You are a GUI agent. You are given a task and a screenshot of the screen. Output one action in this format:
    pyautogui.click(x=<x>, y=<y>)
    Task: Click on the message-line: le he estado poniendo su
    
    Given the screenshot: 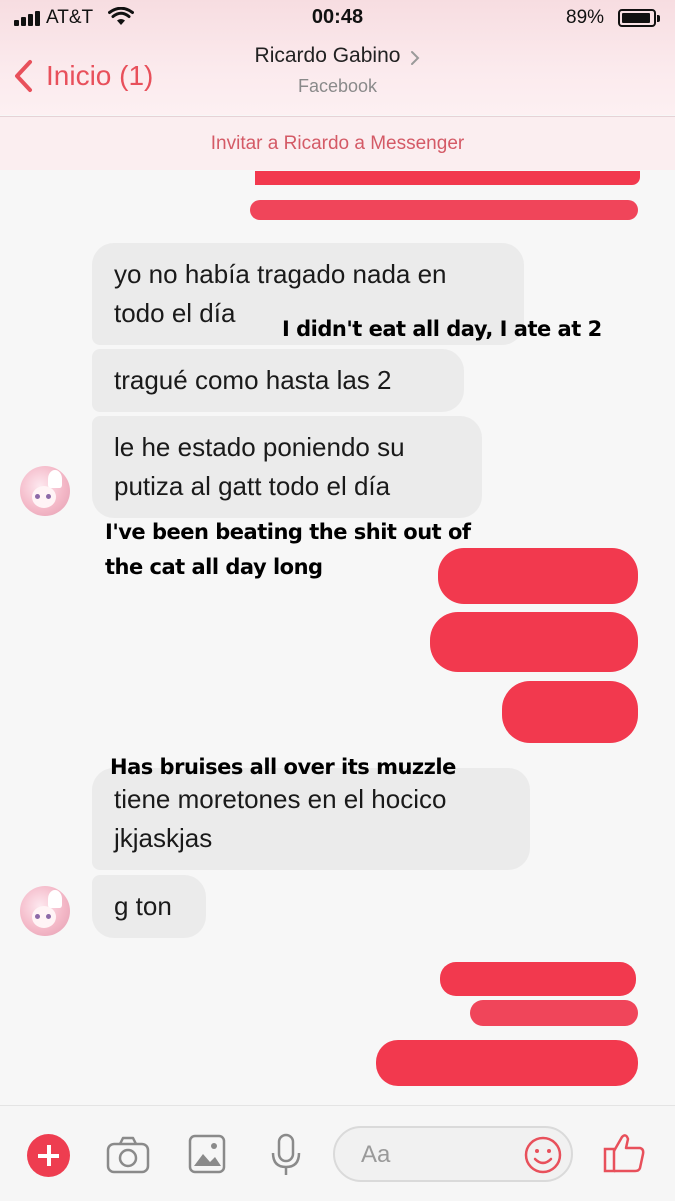 What is the action you would take?
    pyautogui.click(x=259, y=447)
    